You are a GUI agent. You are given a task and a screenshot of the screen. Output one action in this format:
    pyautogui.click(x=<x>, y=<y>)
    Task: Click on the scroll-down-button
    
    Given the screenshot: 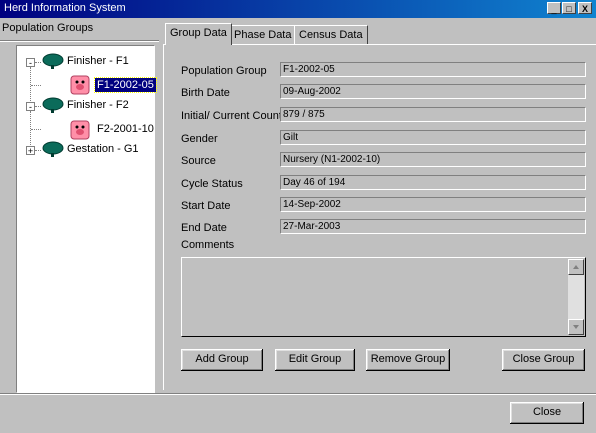 What is the action you would take?
    pyautogui.click(x=576, y=327)
    